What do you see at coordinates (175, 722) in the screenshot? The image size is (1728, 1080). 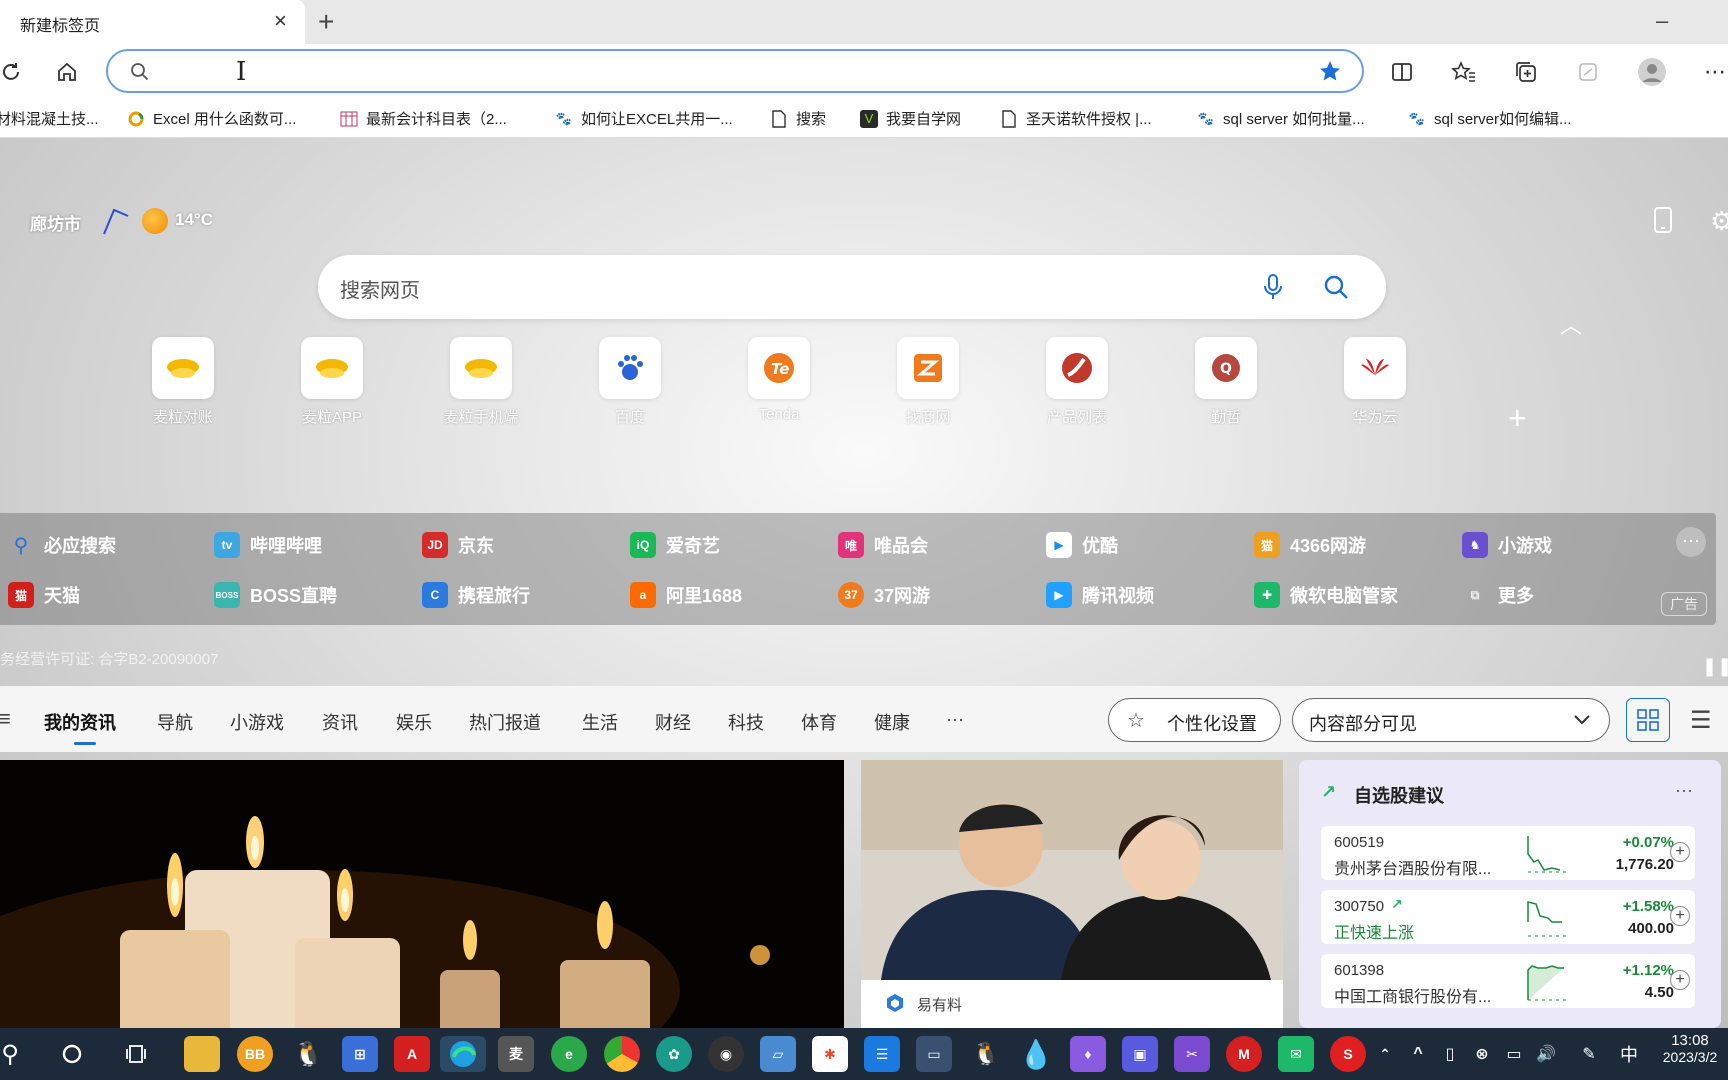 I see `feed-tab: 导航` at bounding box center [175, 722].